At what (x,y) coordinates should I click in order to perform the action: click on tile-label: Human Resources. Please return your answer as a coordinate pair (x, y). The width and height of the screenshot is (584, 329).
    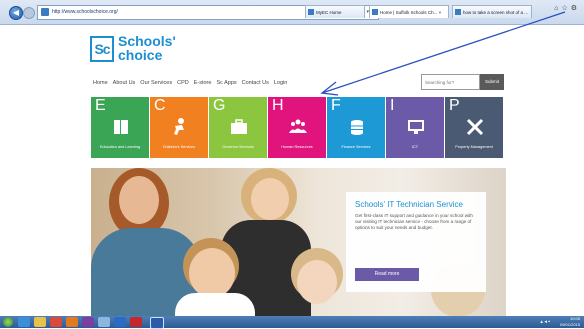
    Looking at the image, I should click on (297, 147).